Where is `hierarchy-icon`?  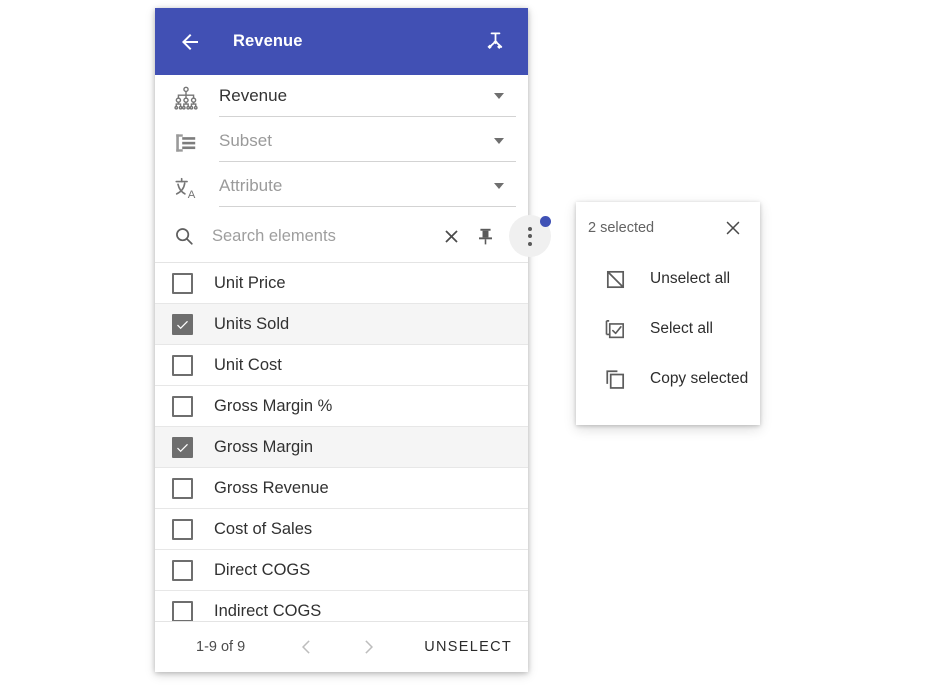
hierarchy-icon is located at coordinates (186, 98).